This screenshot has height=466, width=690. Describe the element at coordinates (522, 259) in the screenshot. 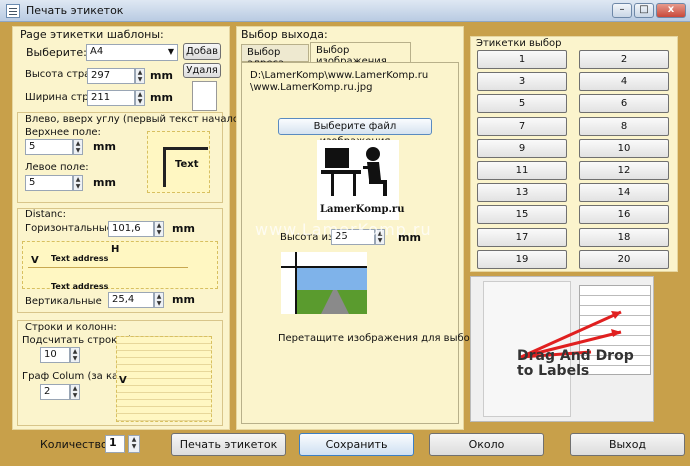

I see `label-button-19: 19` at that location.